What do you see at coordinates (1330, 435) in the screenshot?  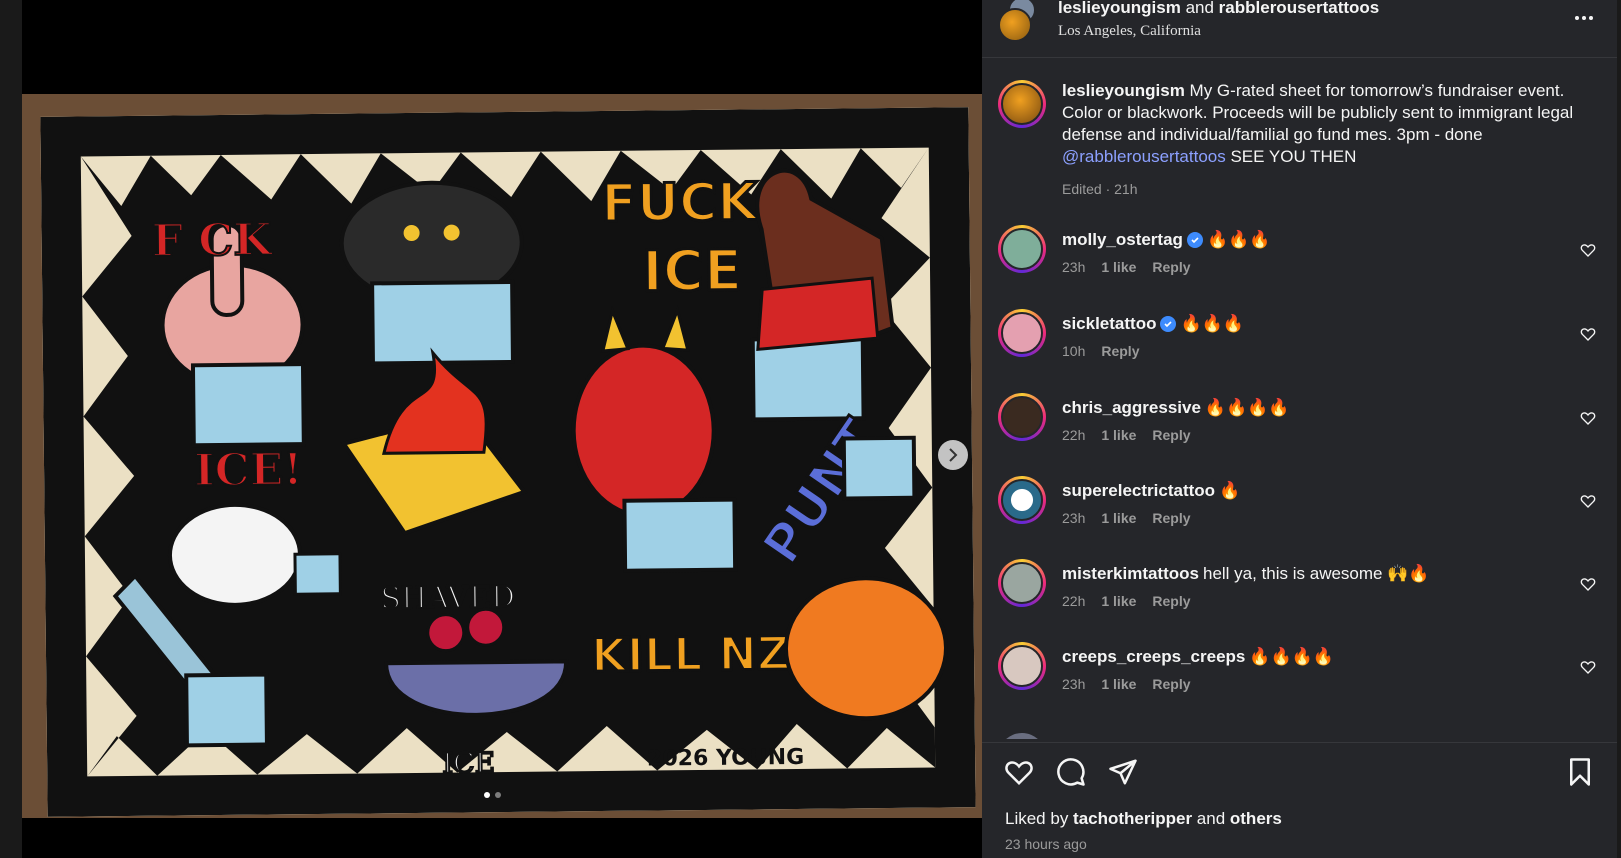 I see `comment-meta: 22h 1 like Reply` at bounding box center [1330, 435].